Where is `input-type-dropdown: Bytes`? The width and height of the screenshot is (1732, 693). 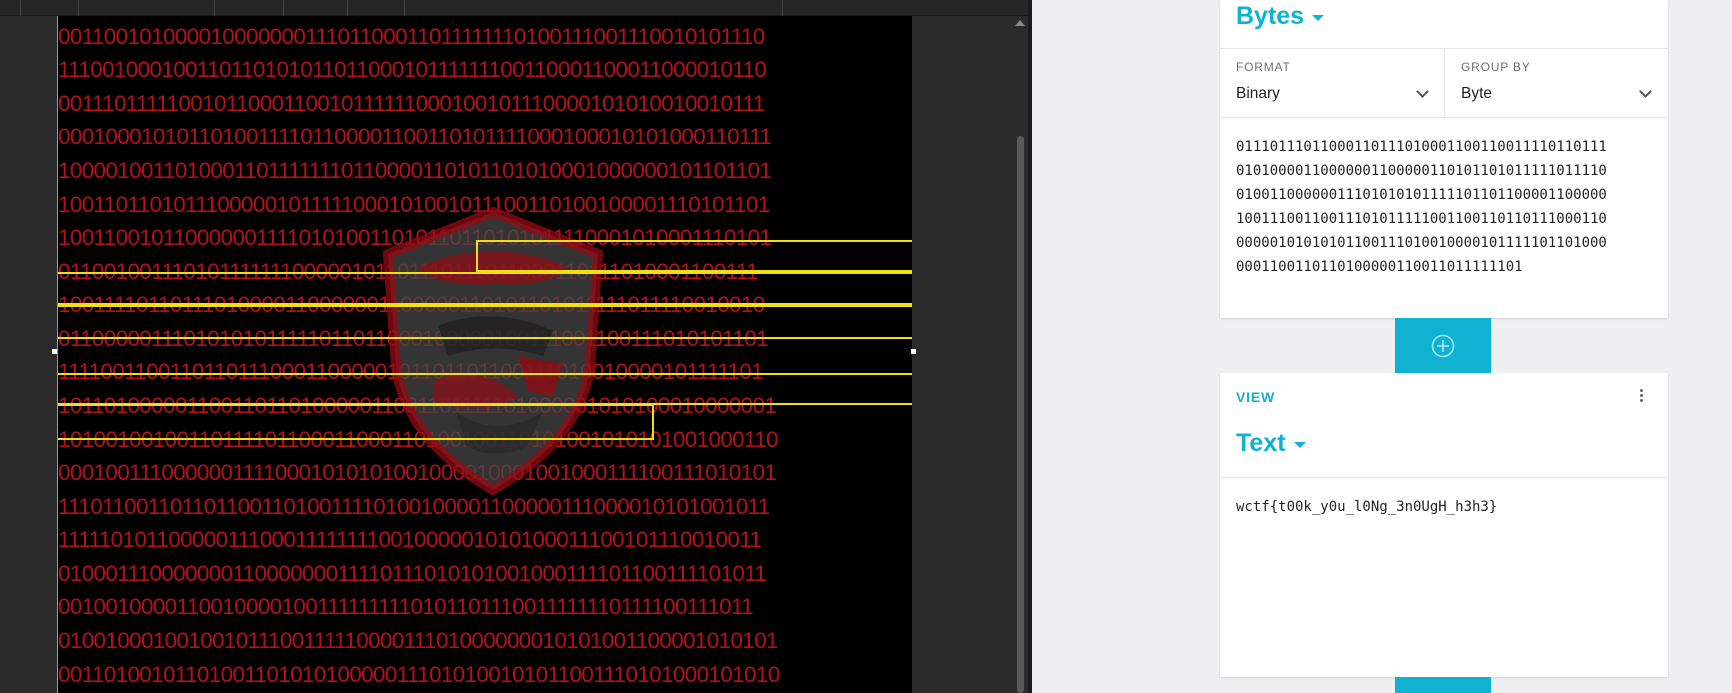
input-type-dropdown: Bytes is located at coordinates (1280, 16).